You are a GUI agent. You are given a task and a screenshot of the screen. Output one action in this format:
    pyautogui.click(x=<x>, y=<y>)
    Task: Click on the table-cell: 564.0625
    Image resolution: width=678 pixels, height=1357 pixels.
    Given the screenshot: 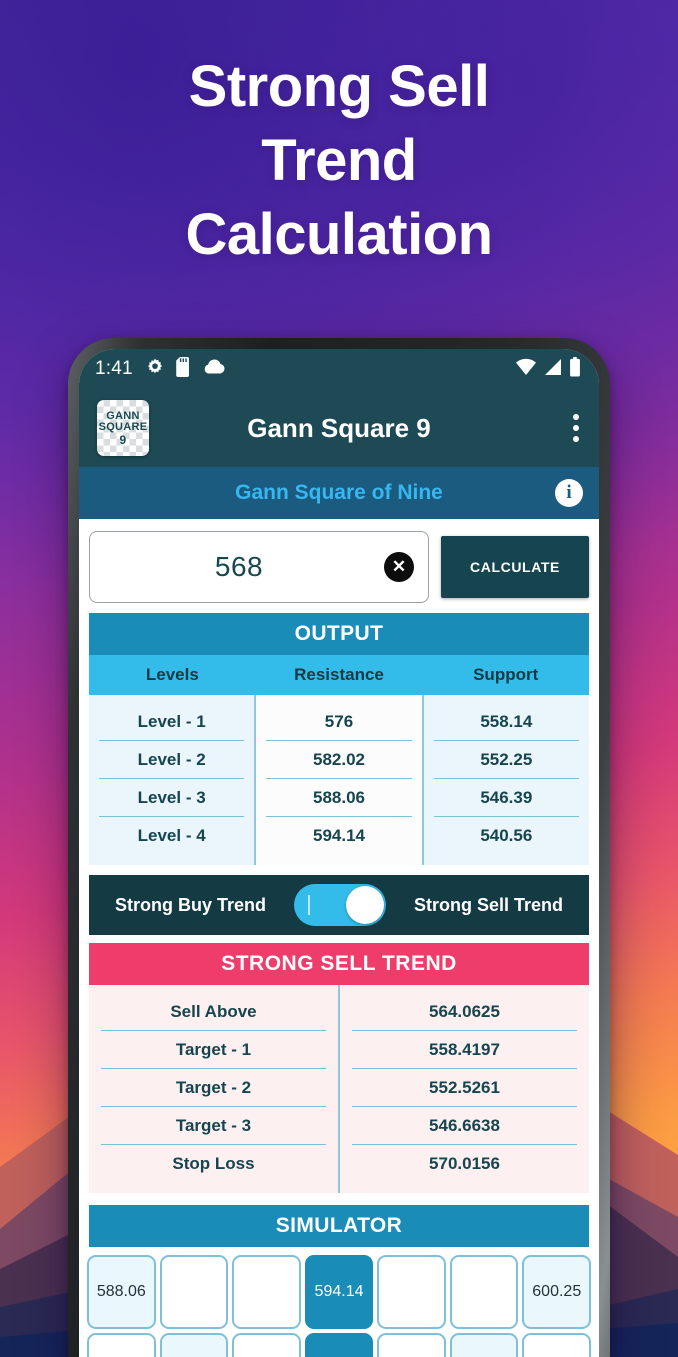 What is the action you would take?
    pyautogui.click(x=464, y=1012)
    